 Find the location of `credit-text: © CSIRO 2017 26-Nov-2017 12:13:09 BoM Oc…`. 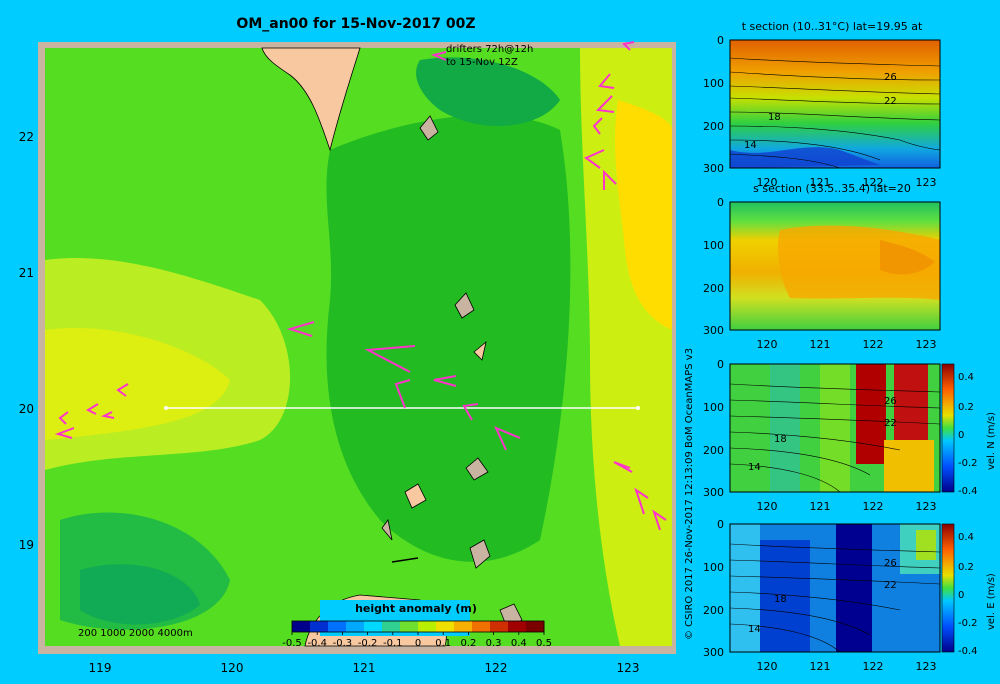

credit-text: © CSIRO 2017 26-Nov-2017 12:13:09 BoM Oc… is located at coordinates (689, 494).